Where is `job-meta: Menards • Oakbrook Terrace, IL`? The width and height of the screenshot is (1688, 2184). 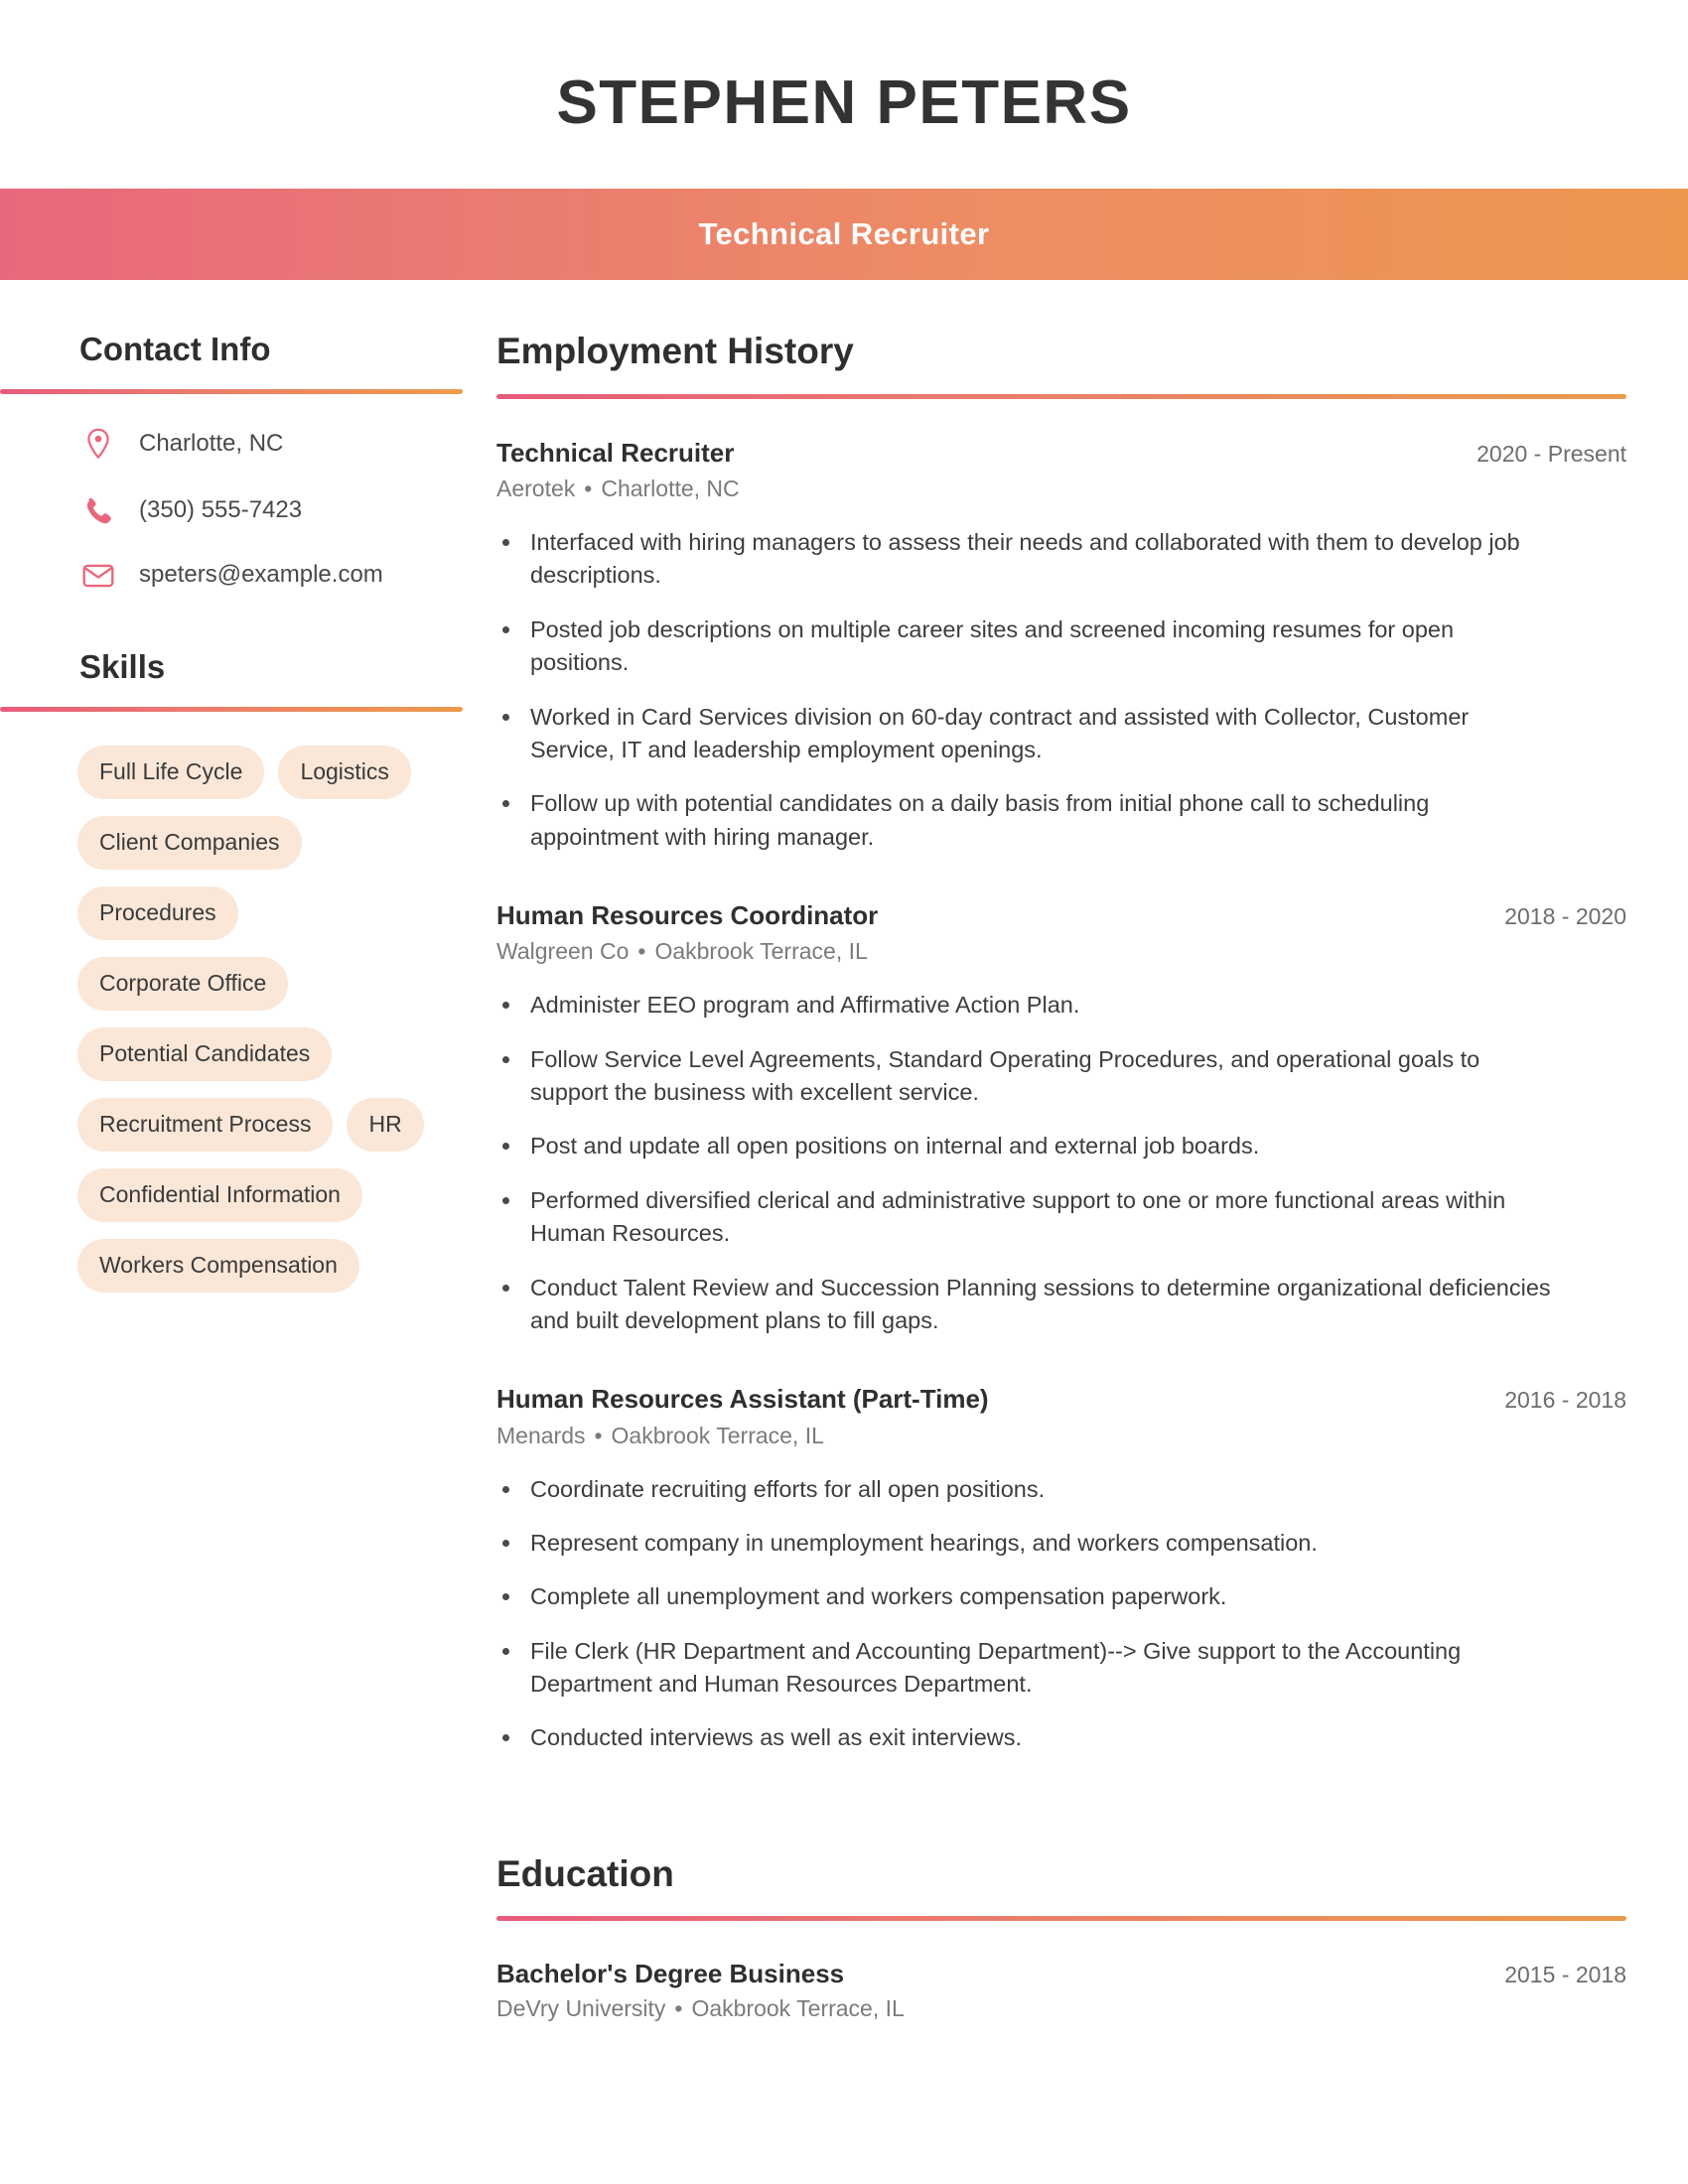 job-meta: Menards • Oakbrook Terrace, IL is located at coordinates (1061, 1436).